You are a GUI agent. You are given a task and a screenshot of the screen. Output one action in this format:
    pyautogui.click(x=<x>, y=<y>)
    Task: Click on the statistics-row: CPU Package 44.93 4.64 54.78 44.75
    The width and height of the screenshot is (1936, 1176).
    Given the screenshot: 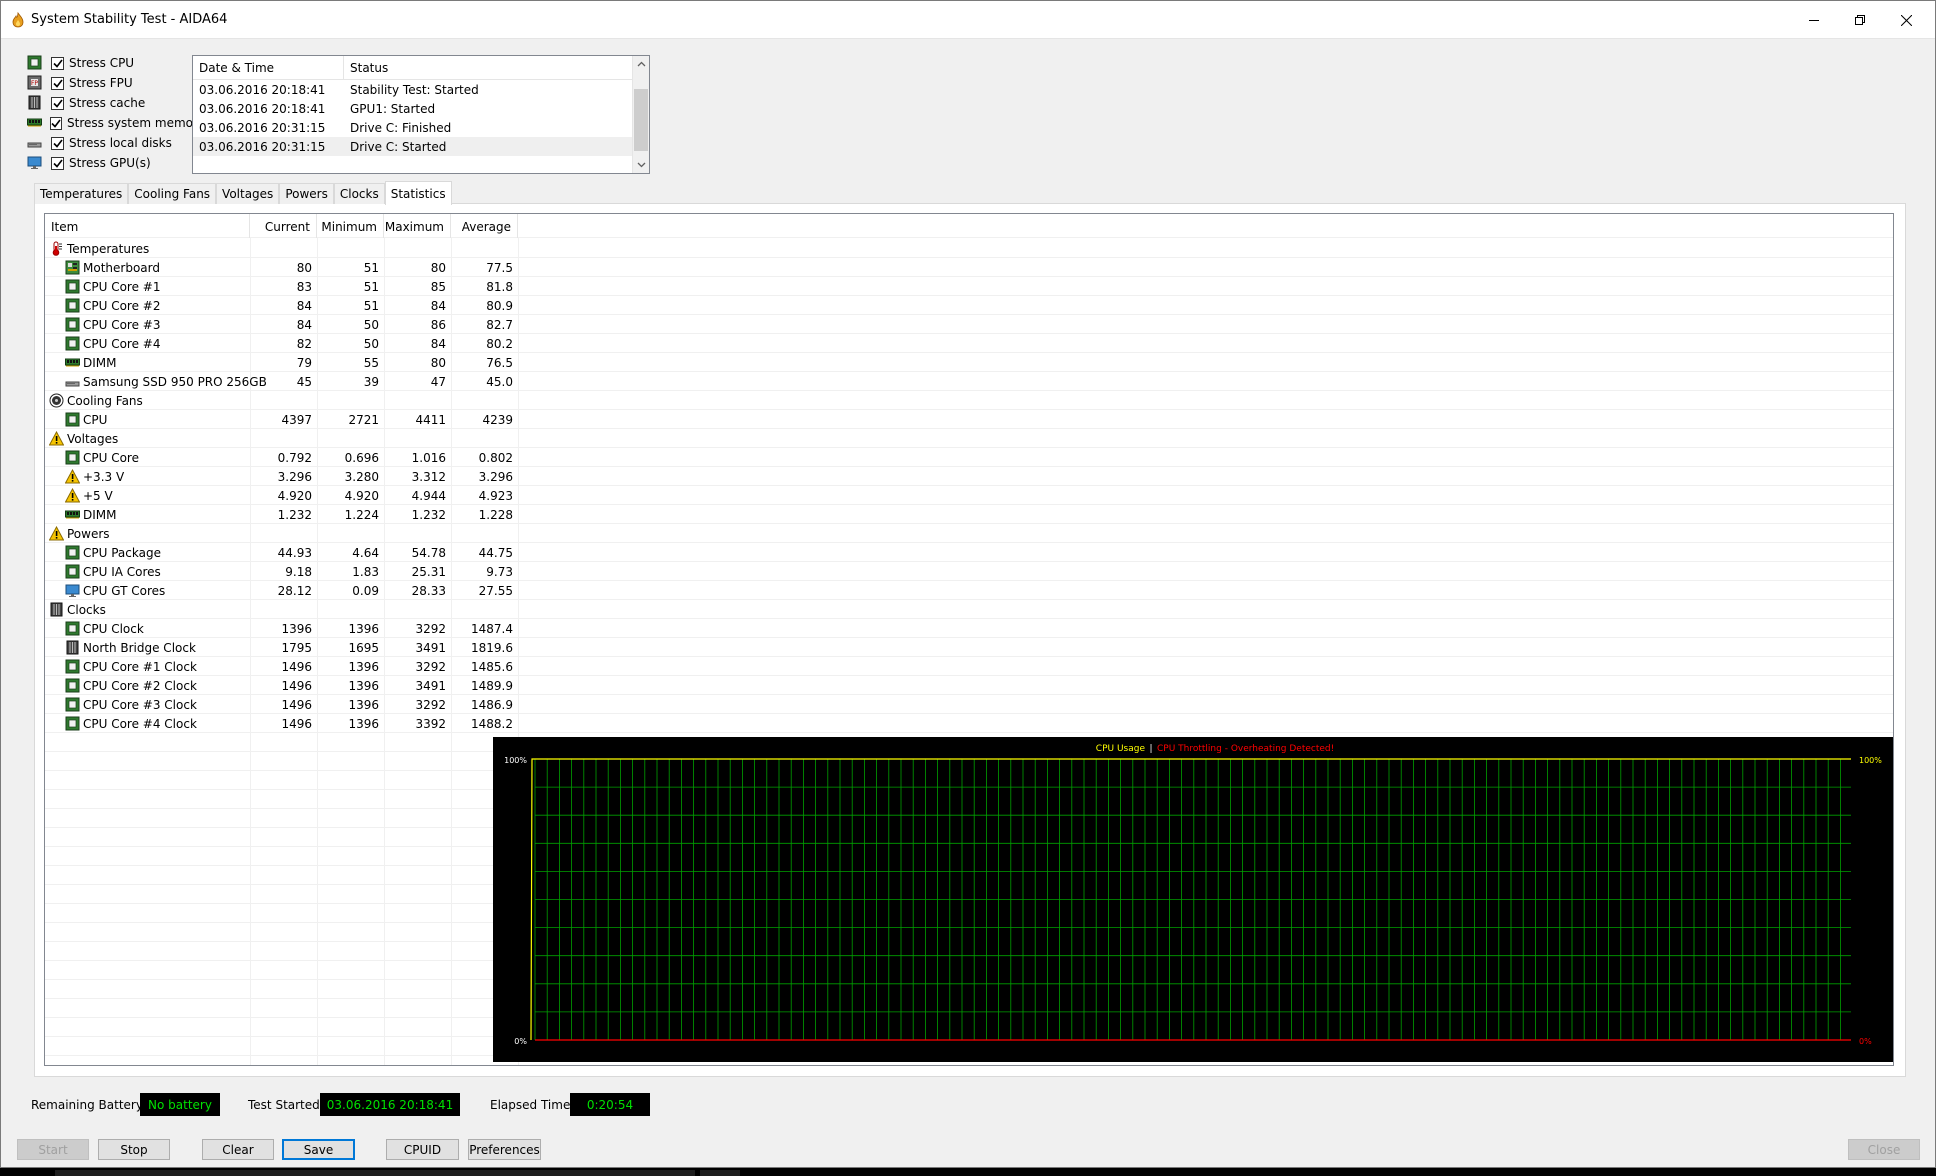 What is the action you would take?
    pyautogui.click(x=280, y=552)
    